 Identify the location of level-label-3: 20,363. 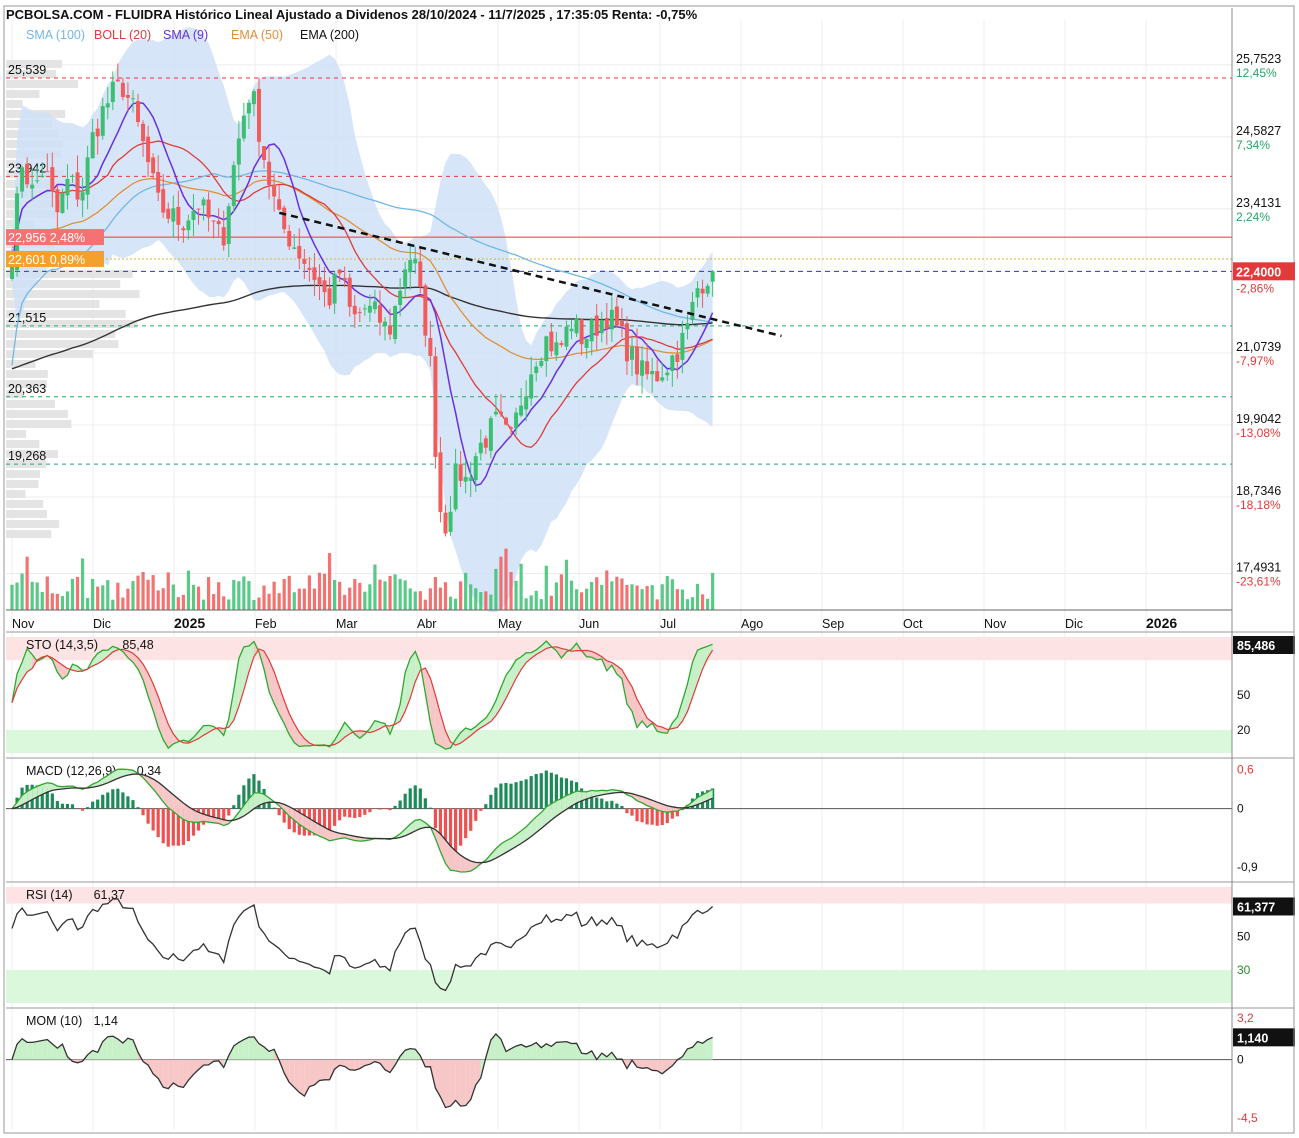
(27, 389).